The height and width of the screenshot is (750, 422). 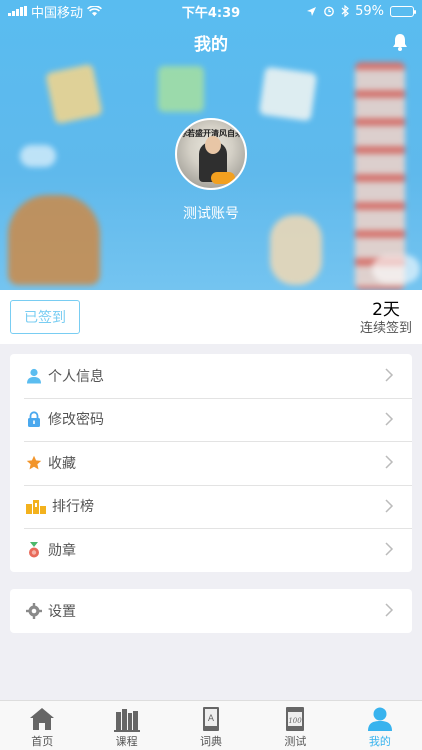 I want to click on tab-bar: 首页 课程 A 词典 100 测试 我的, so click(x=211, y=725).